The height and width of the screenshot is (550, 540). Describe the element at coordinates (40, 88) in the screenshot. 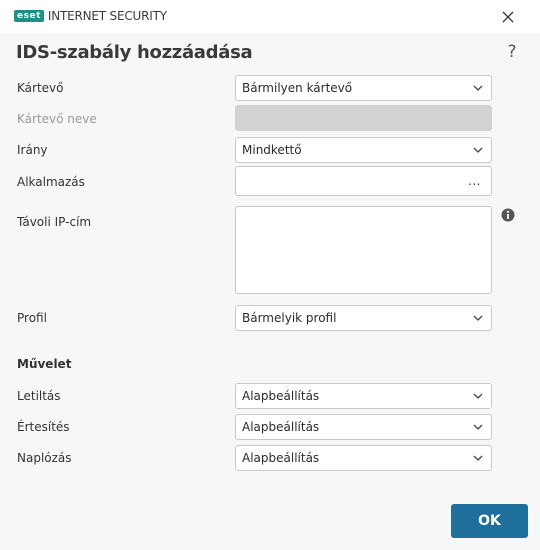

I see `malware-label: Kártevő` at that location.